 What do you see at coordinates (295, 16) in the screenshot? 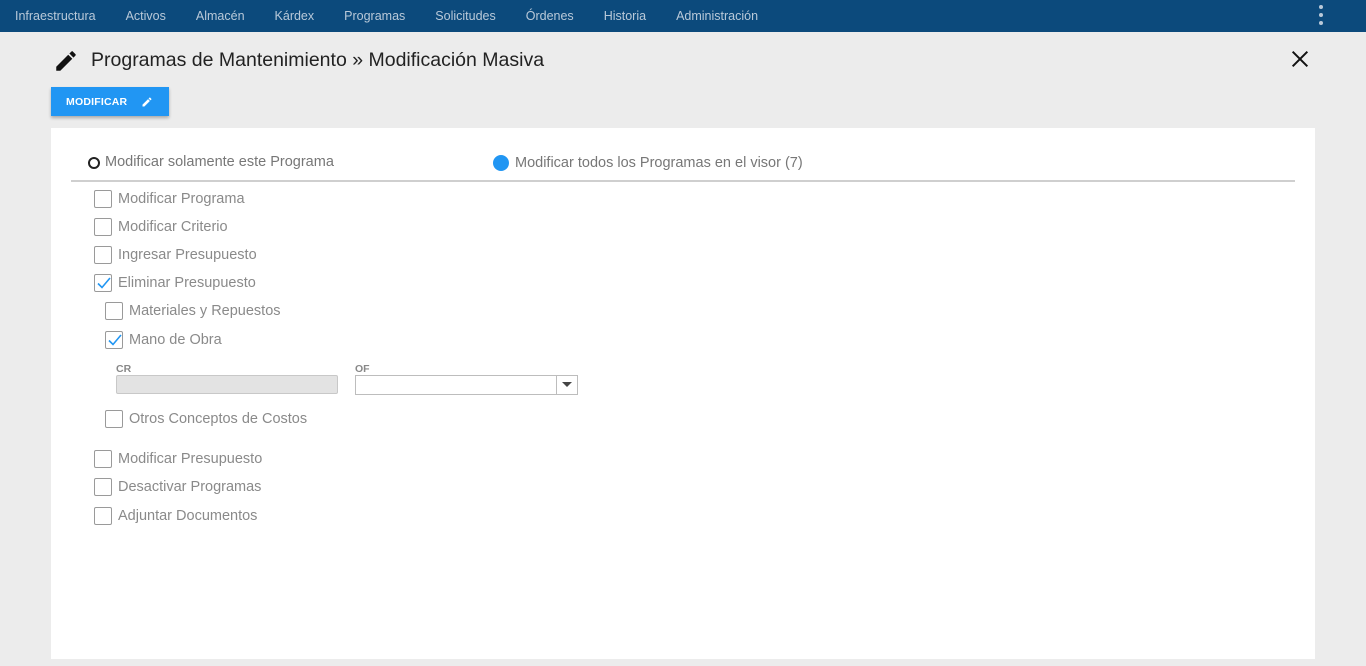
I see `nav-item-kardex: Kárdex` at bounding box center [295, 16].